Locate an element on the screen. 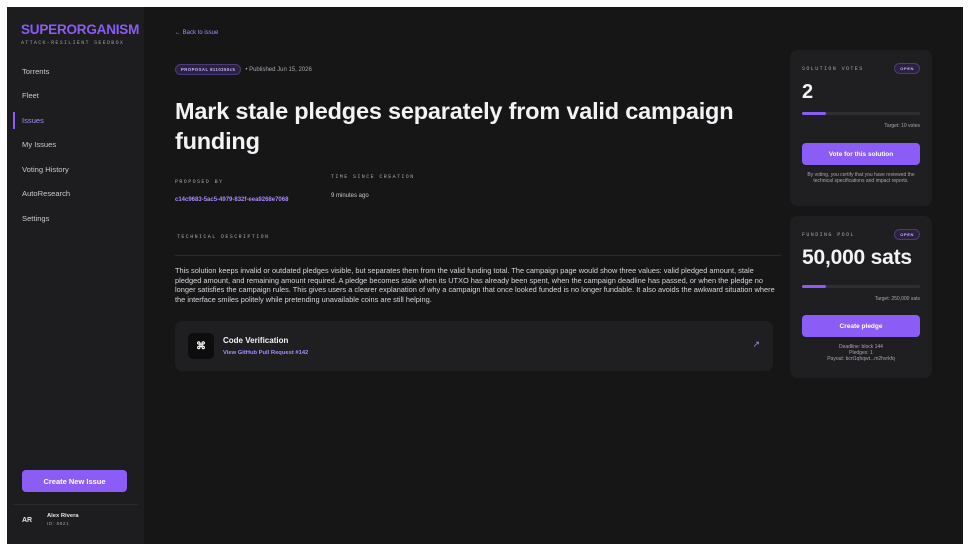 Image resolution: width=970 pixels, height=551 pixels. funding-progress-fill is located at coordinates (814, 286).